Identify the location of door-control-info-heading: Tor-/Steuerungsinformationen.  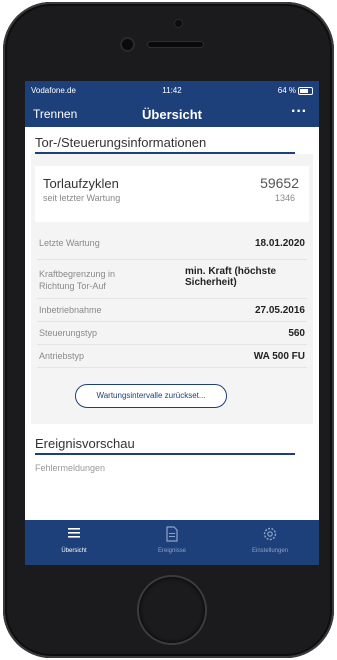
(165, 144).